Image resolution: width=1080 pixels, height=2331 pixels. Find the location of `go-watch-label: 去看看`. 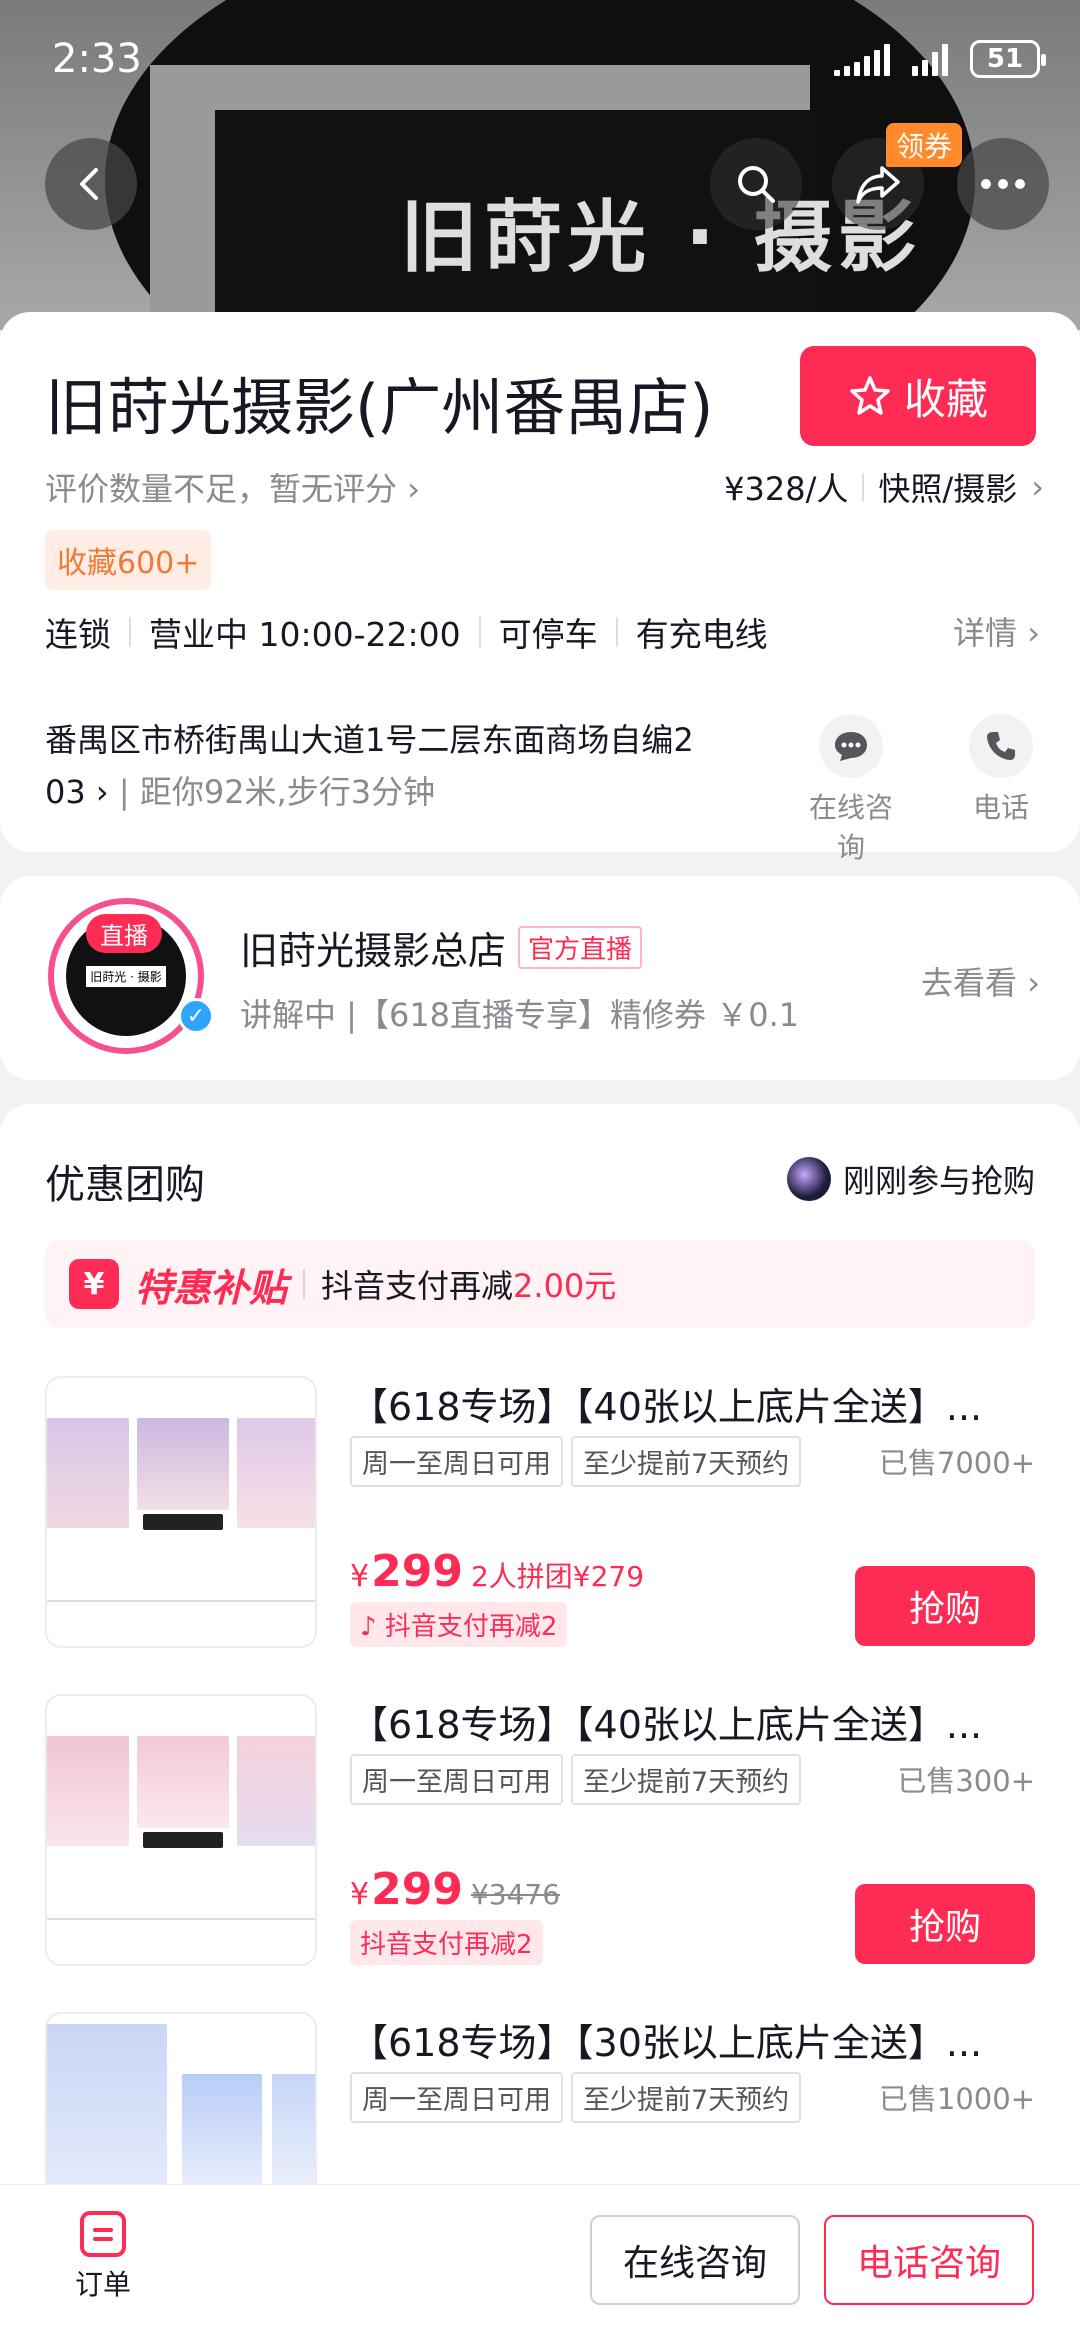

go-watch-label: 去看看 is located at coordinates (969, 983).